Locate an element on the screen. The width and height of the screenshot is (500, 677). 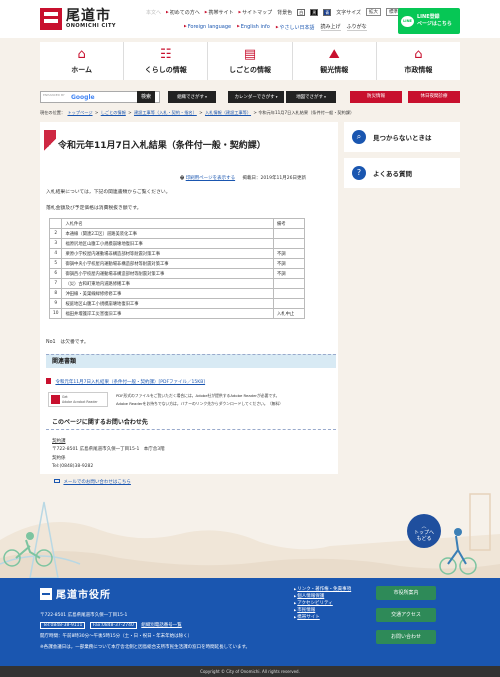
sitemap-link: サイトマップ is located at coordinates (255, 12).